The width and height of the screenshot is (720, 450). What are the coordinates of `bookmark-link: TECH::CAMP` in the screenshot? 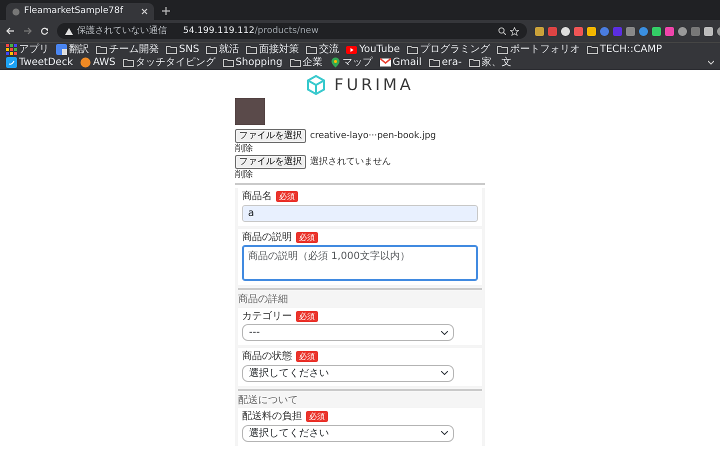 It's located at (624, 50).